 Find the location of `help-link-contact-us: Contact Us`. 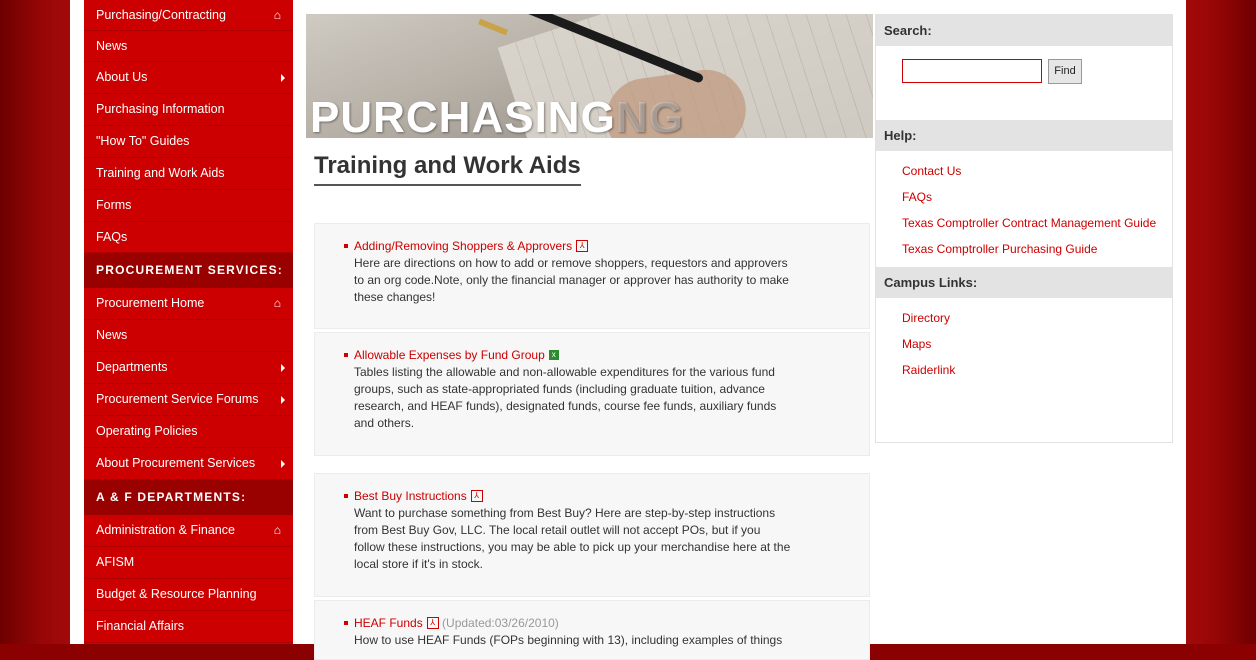

help-link-contact-us: Contact Us is located at coordinates (1024, 172).